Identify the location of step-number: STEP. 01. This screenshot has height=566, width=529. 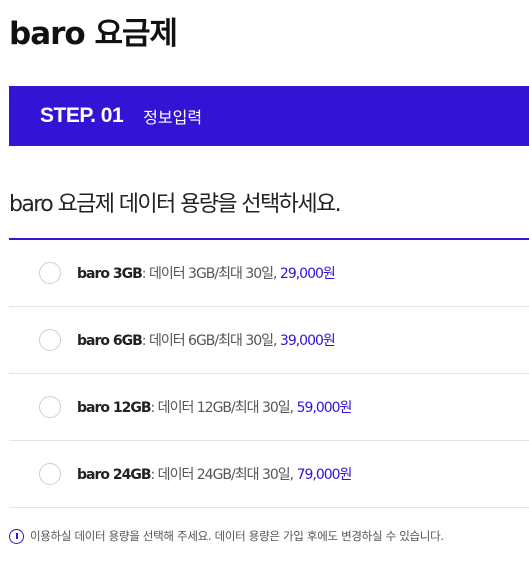
(82, 115).